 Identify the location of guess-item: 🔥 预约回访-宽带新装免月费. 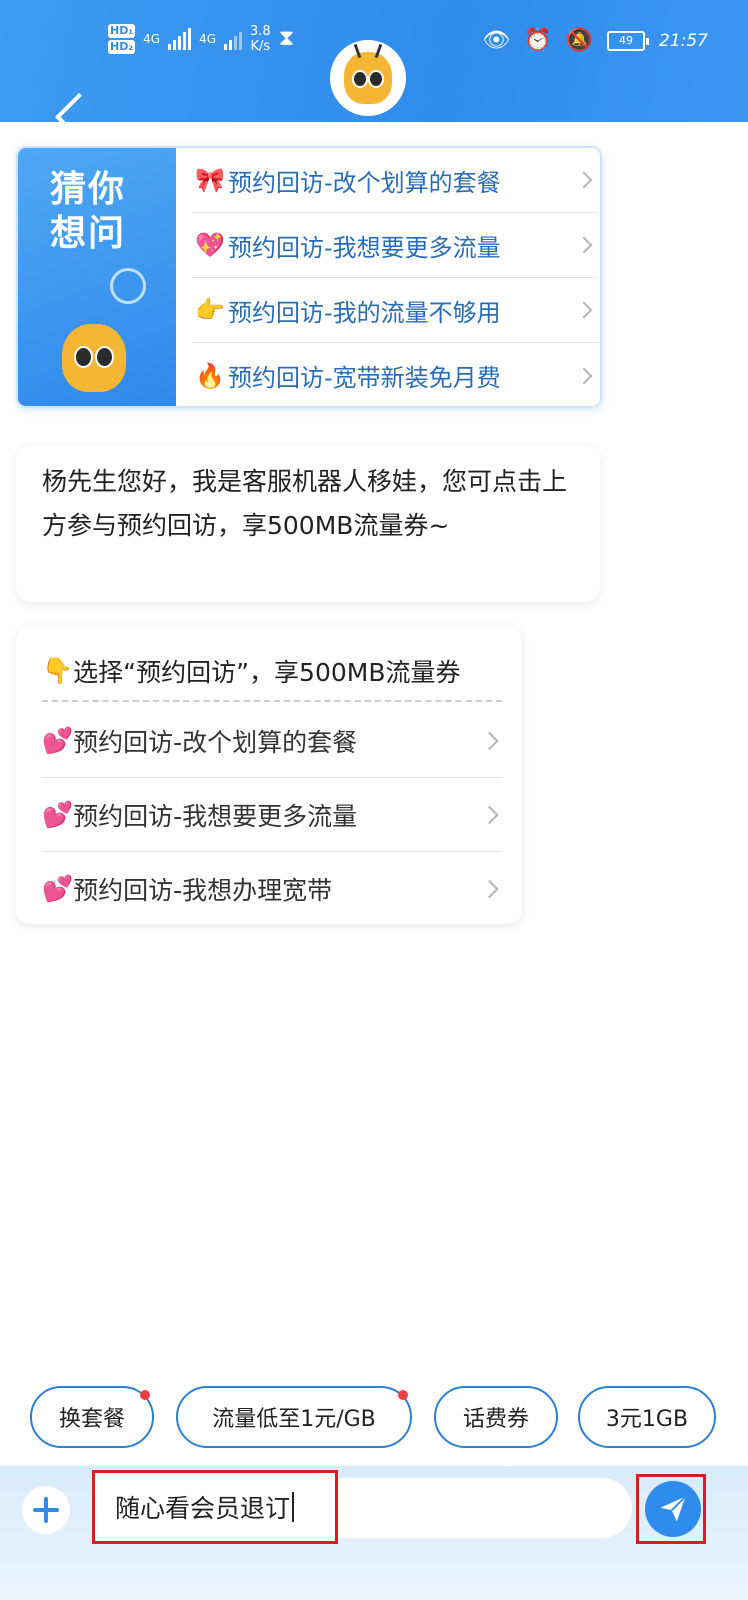
(395, 374).